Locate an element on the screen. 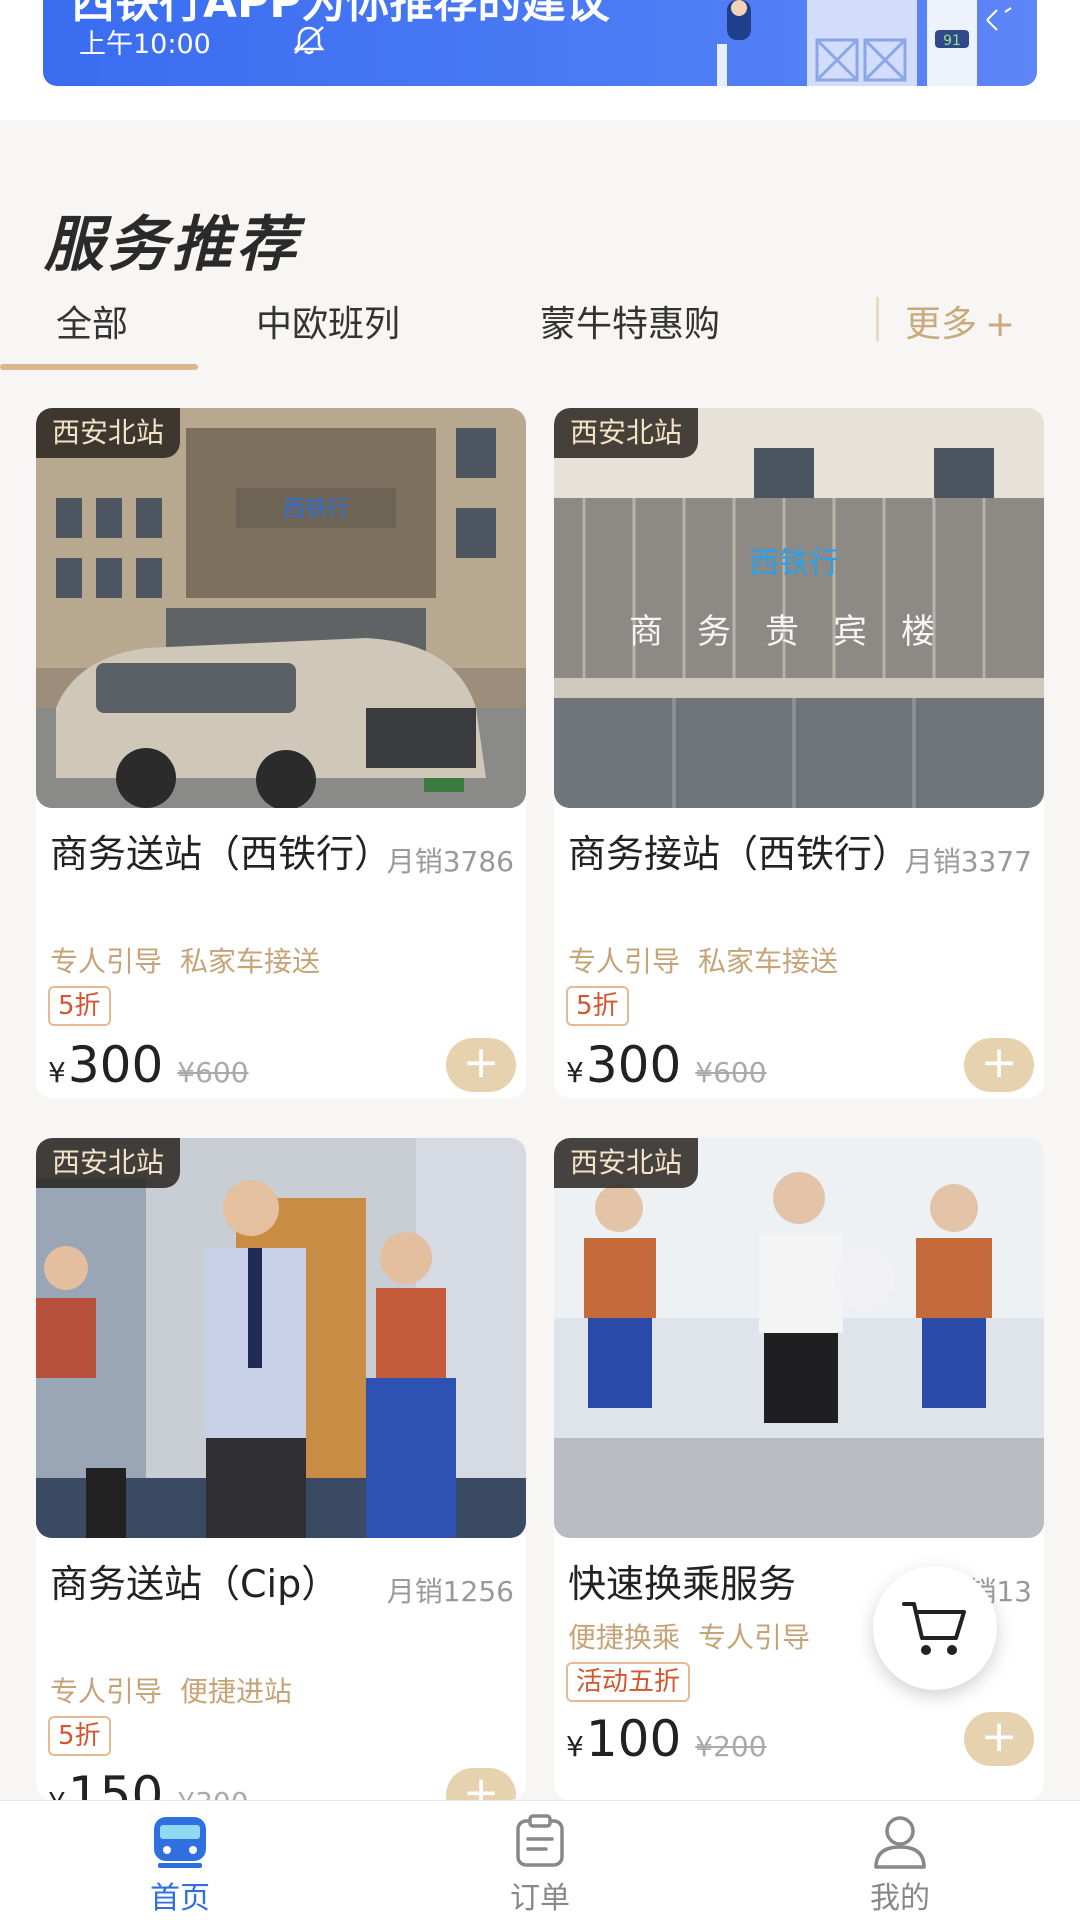  banner-time: 上午10:00 is located at coordinates (145, 44).